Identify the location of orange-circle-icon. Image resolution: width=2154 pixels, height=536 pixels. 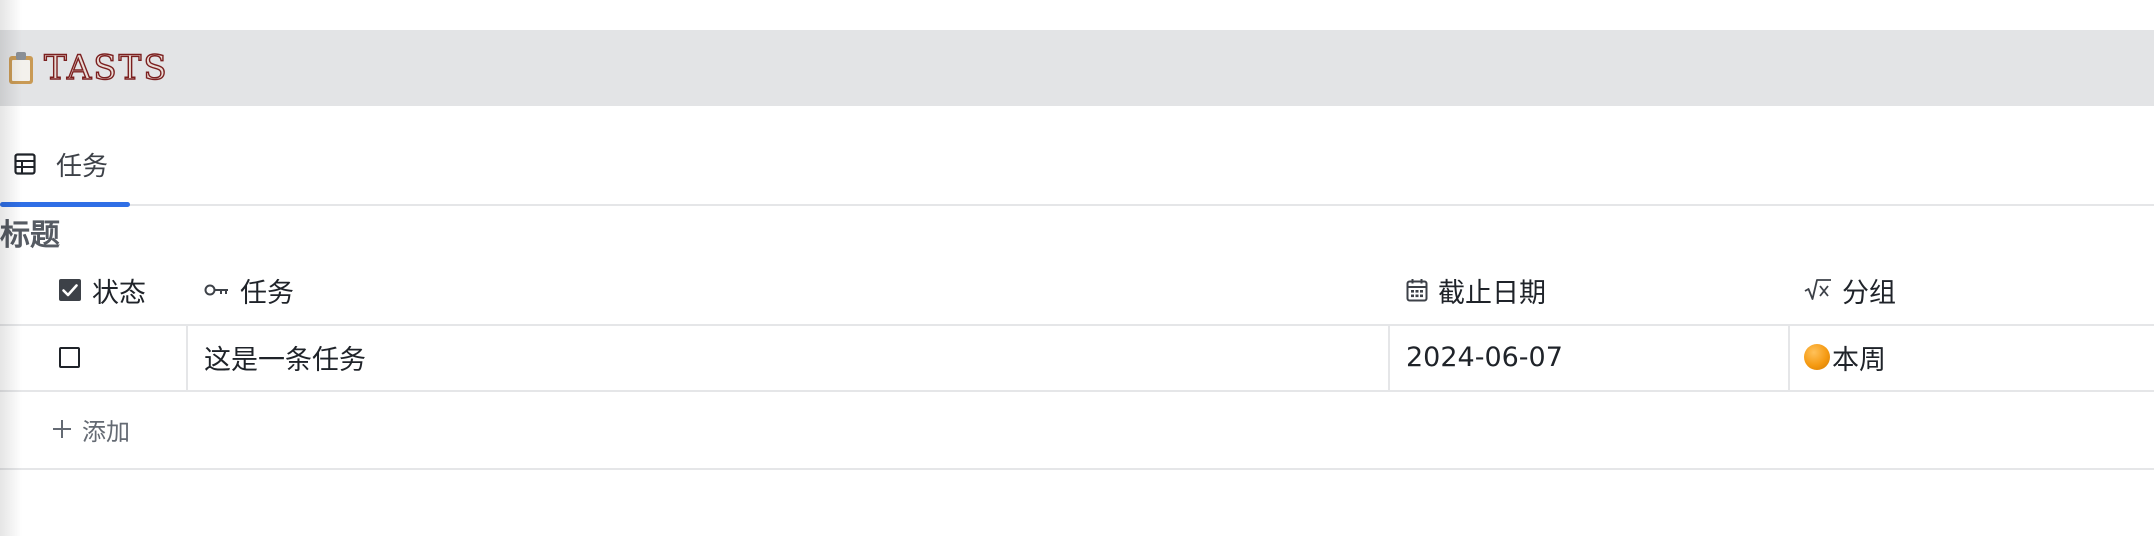
(1817, 357).